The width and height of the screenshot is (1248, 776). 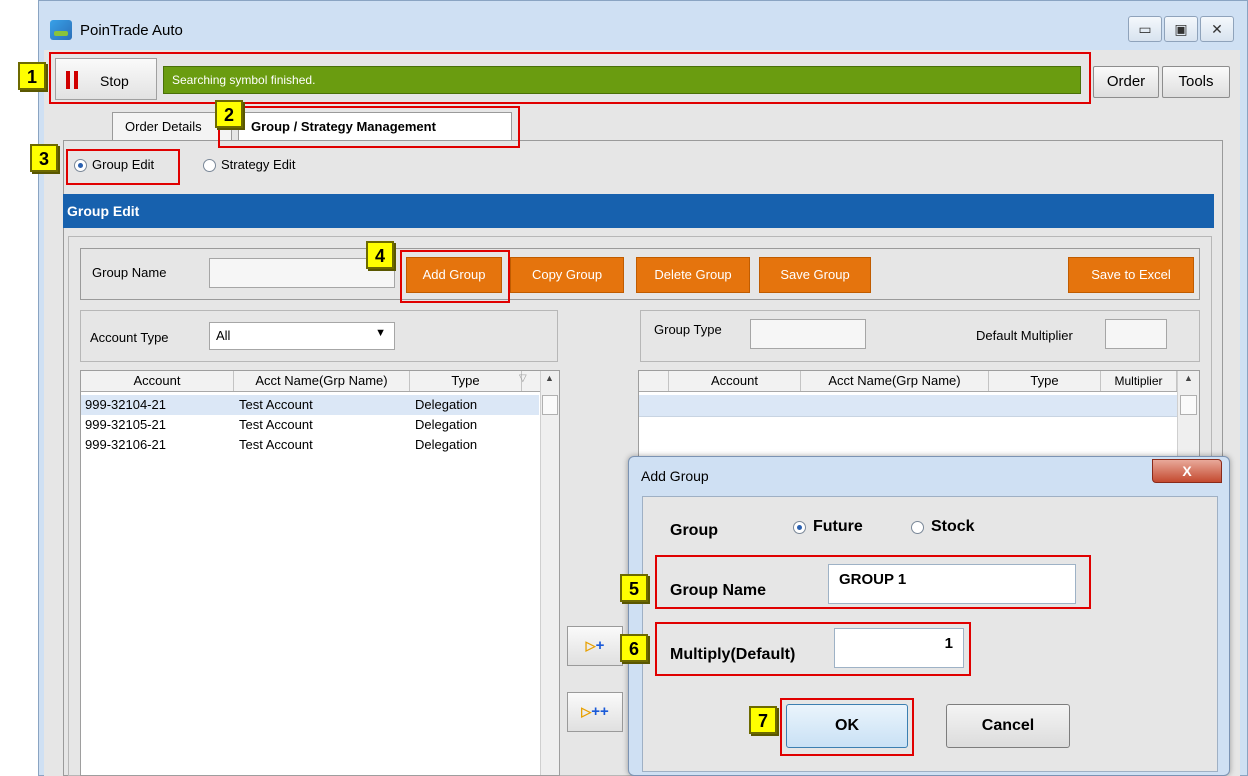 I want to click on filter-icon: ▽, so click(x=523, y=378).